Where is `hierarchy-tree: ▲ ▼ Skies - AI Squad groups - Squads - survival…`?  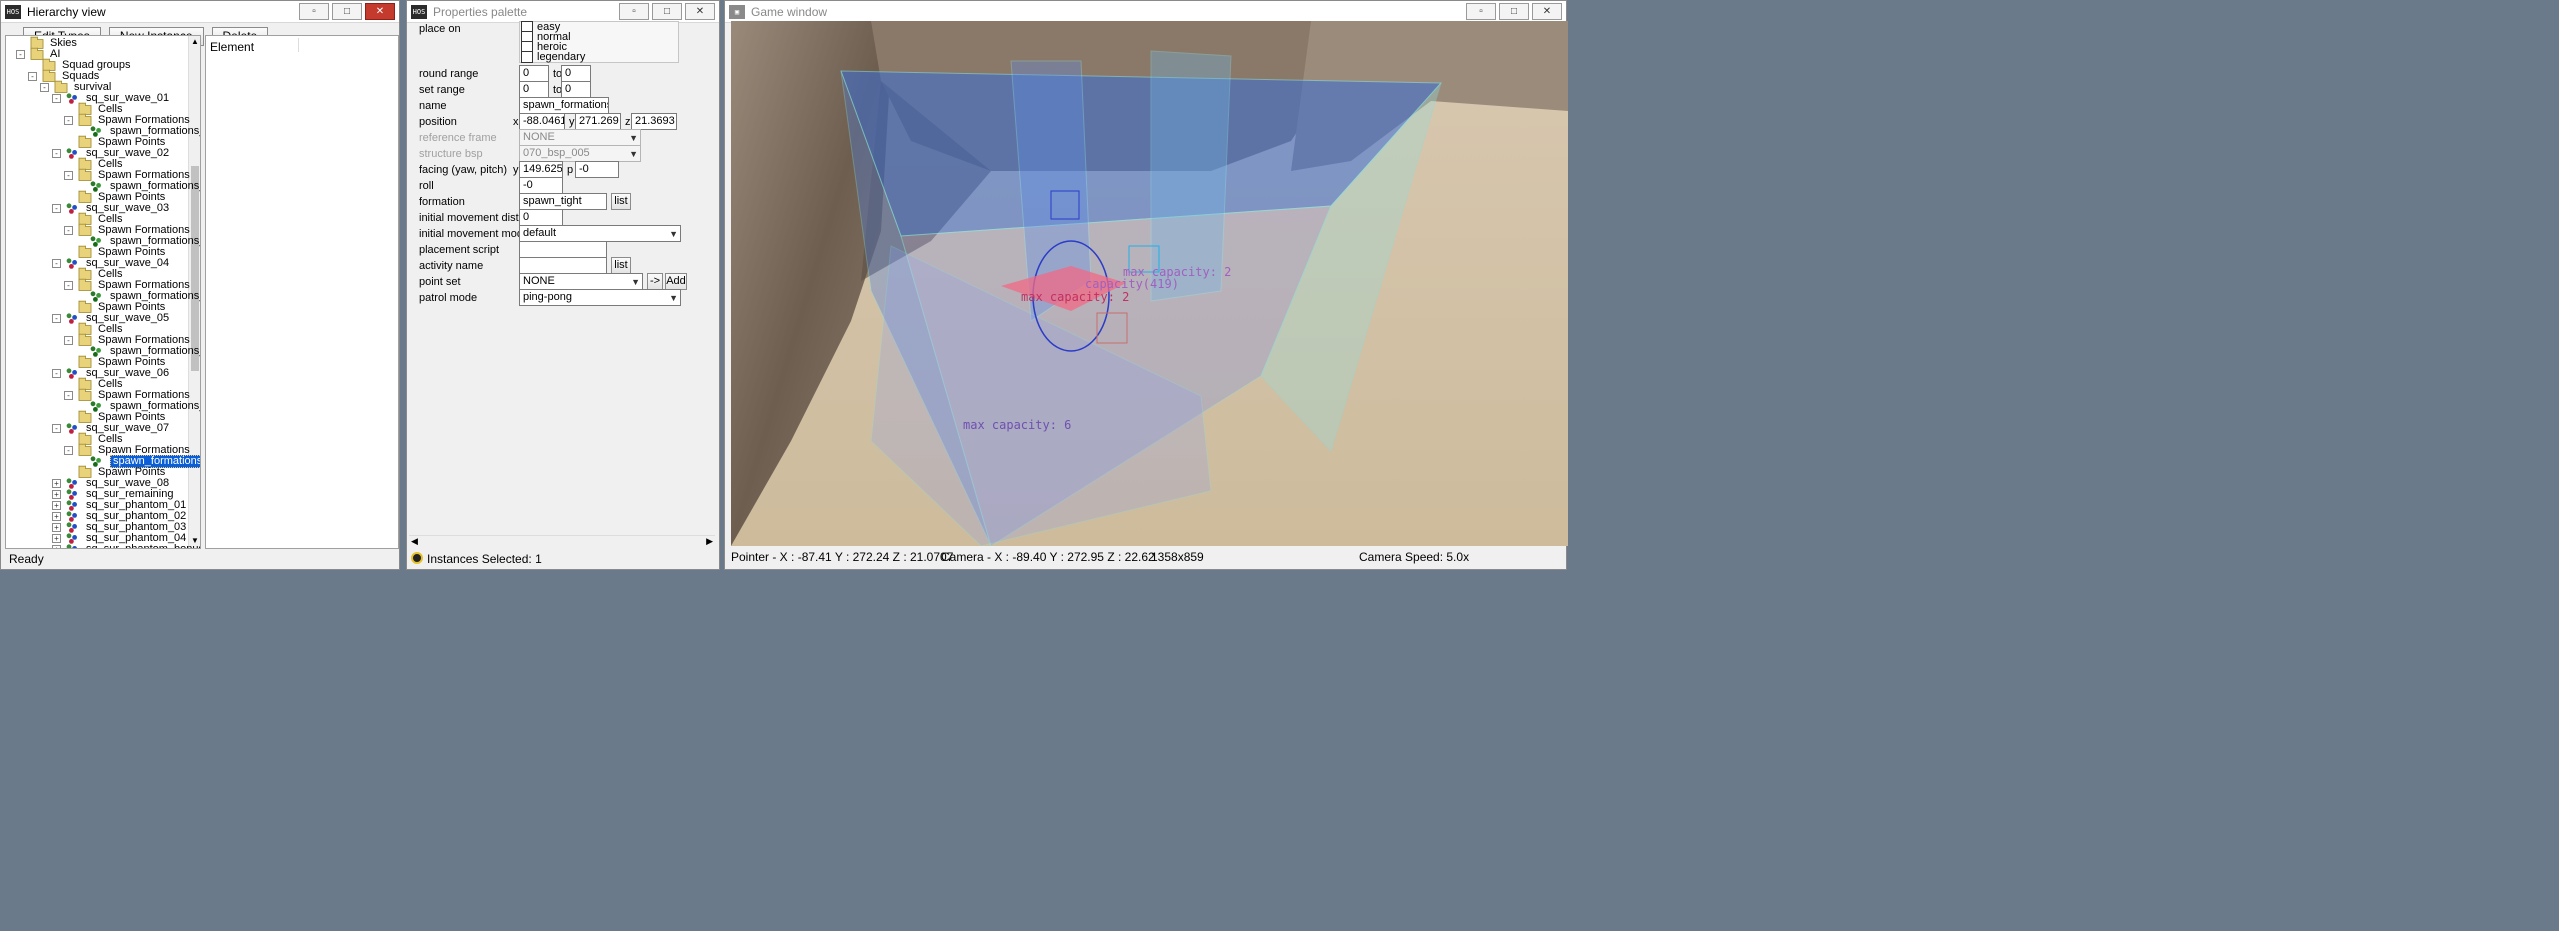 hierarchy-tree: ▲ ▼ Skies - AI Squad groups - Squads - survival… is located at coordinates (103, 292).